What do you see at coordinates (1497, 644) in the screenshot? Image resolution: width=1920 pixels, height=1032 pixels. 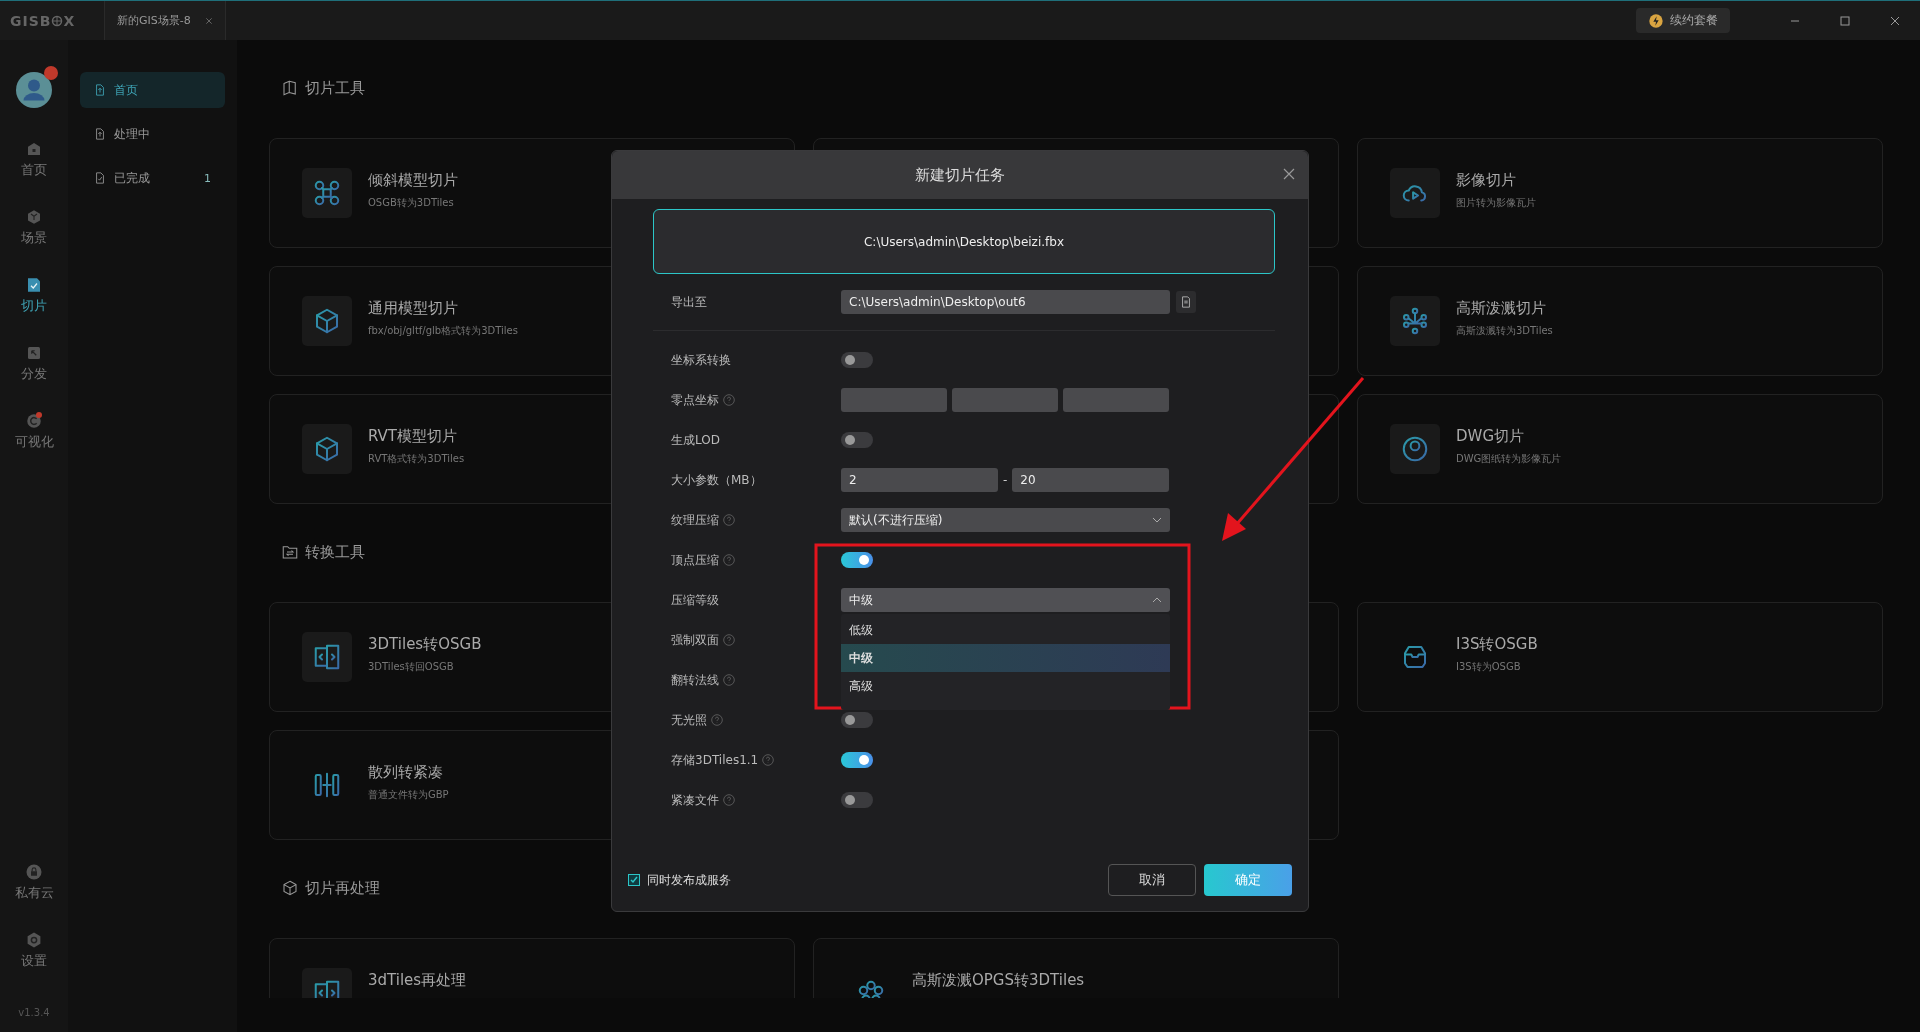 I see `card-title: I3S转OSGB` at bounding box center [1497, 644].